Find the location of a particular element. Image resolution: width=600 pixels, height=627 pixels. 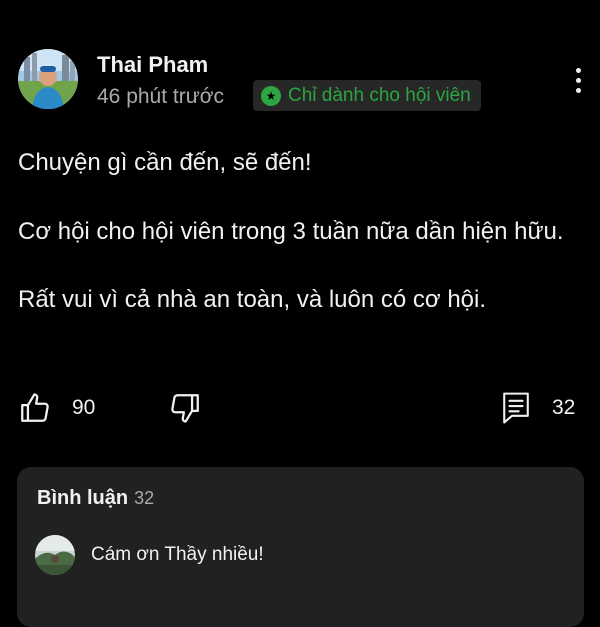

dislike-button is located at coordinates (185, 408).